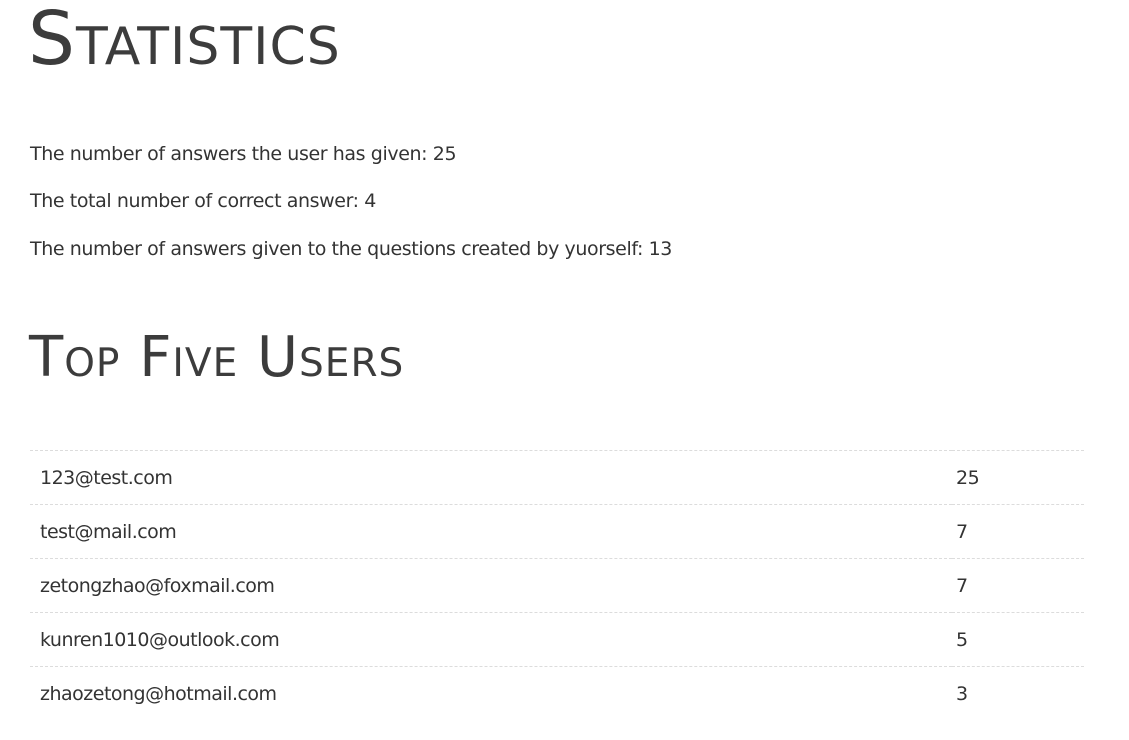 Image resolution: width=1129 pixels, height=740 pixels. Describe the element at coordinates (1018, 693) in the screenshot. I see `user-answer-count: 3` at that location.